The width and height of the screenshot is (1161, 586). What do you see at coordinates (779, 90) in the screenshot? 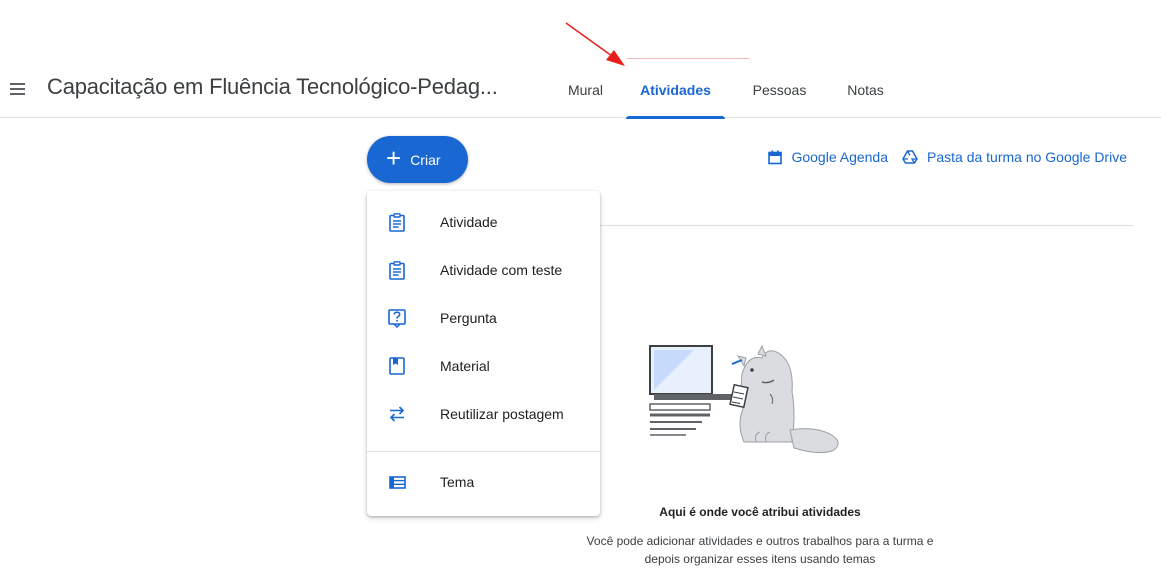
I see `tab-pessoas: Pessoas` at bounding box center [779, 90].